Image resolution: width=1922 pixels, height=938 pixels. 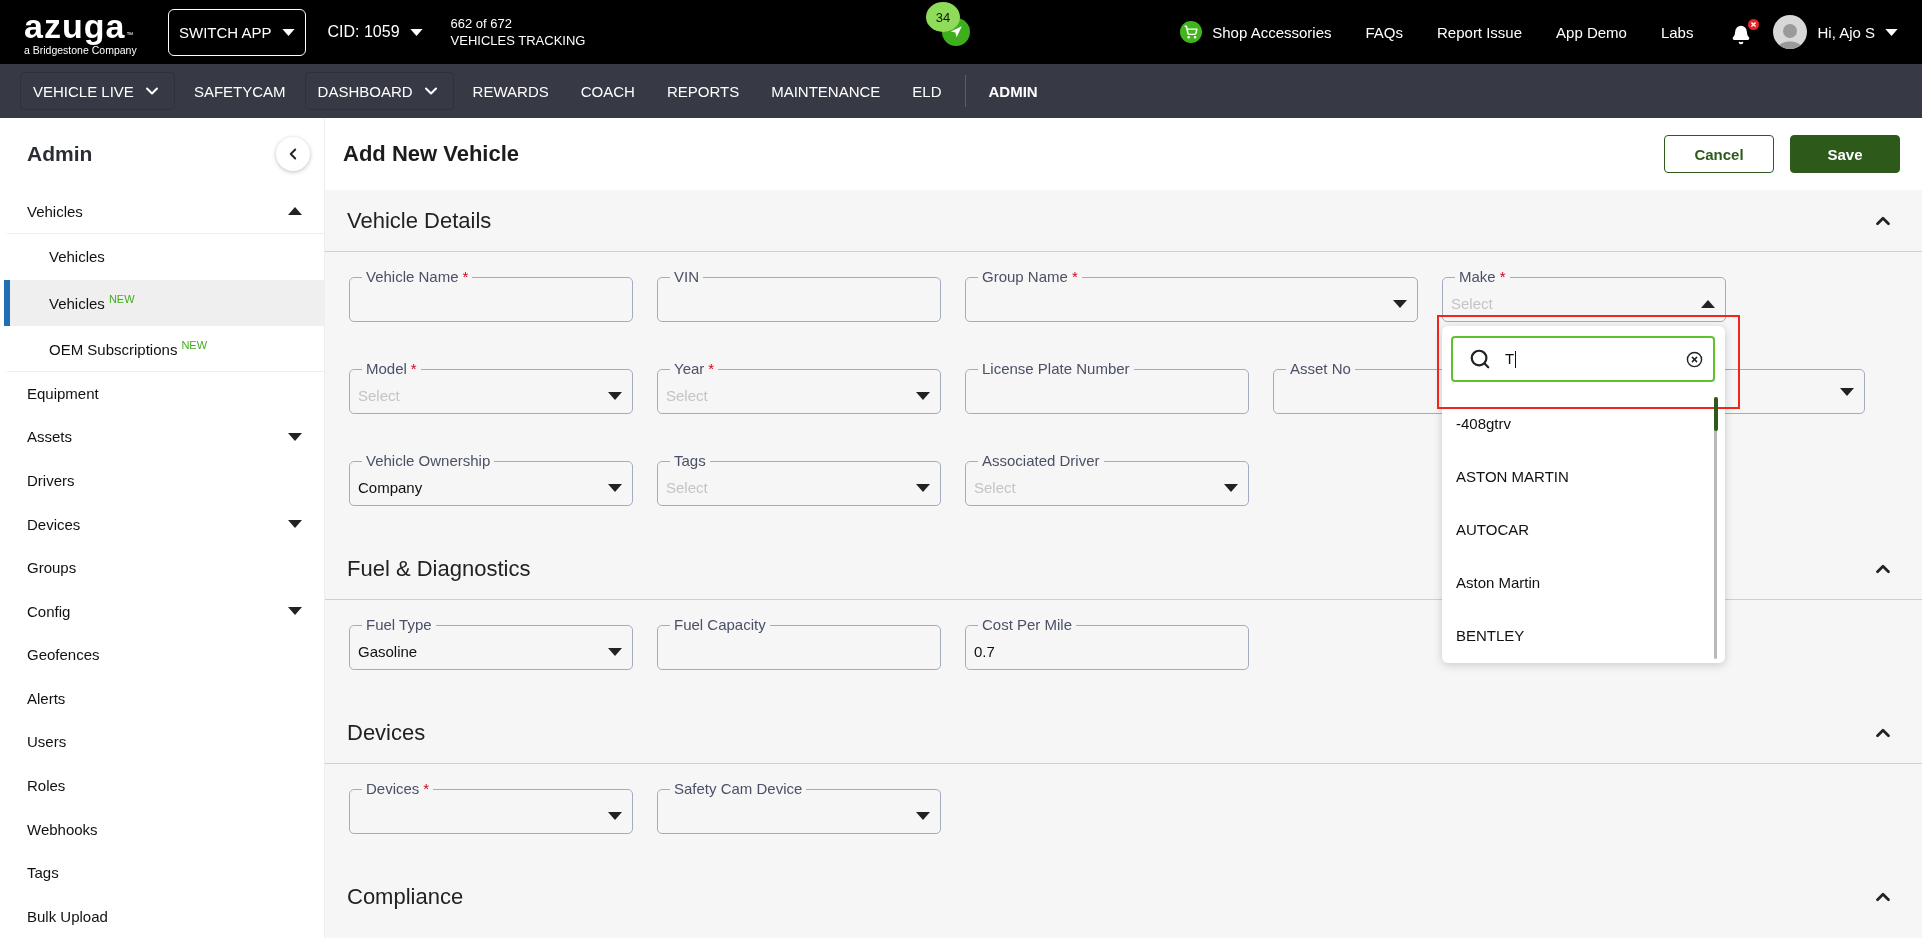 I want to click on input-field: Fuel Capacity, so click(x=799, y=643).